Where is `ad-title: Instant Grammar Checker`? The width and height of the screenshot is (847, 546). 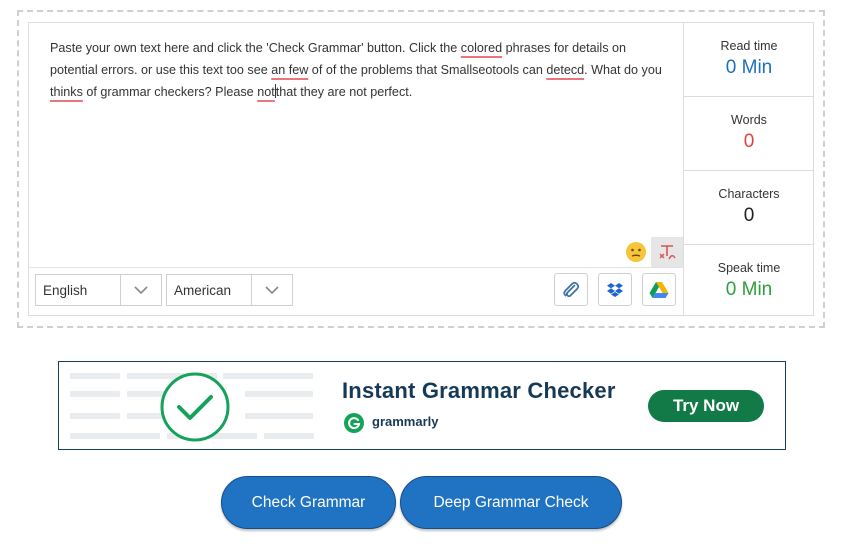
ad-title: Instant Grammar Checker is located at coordinates (479, 390).